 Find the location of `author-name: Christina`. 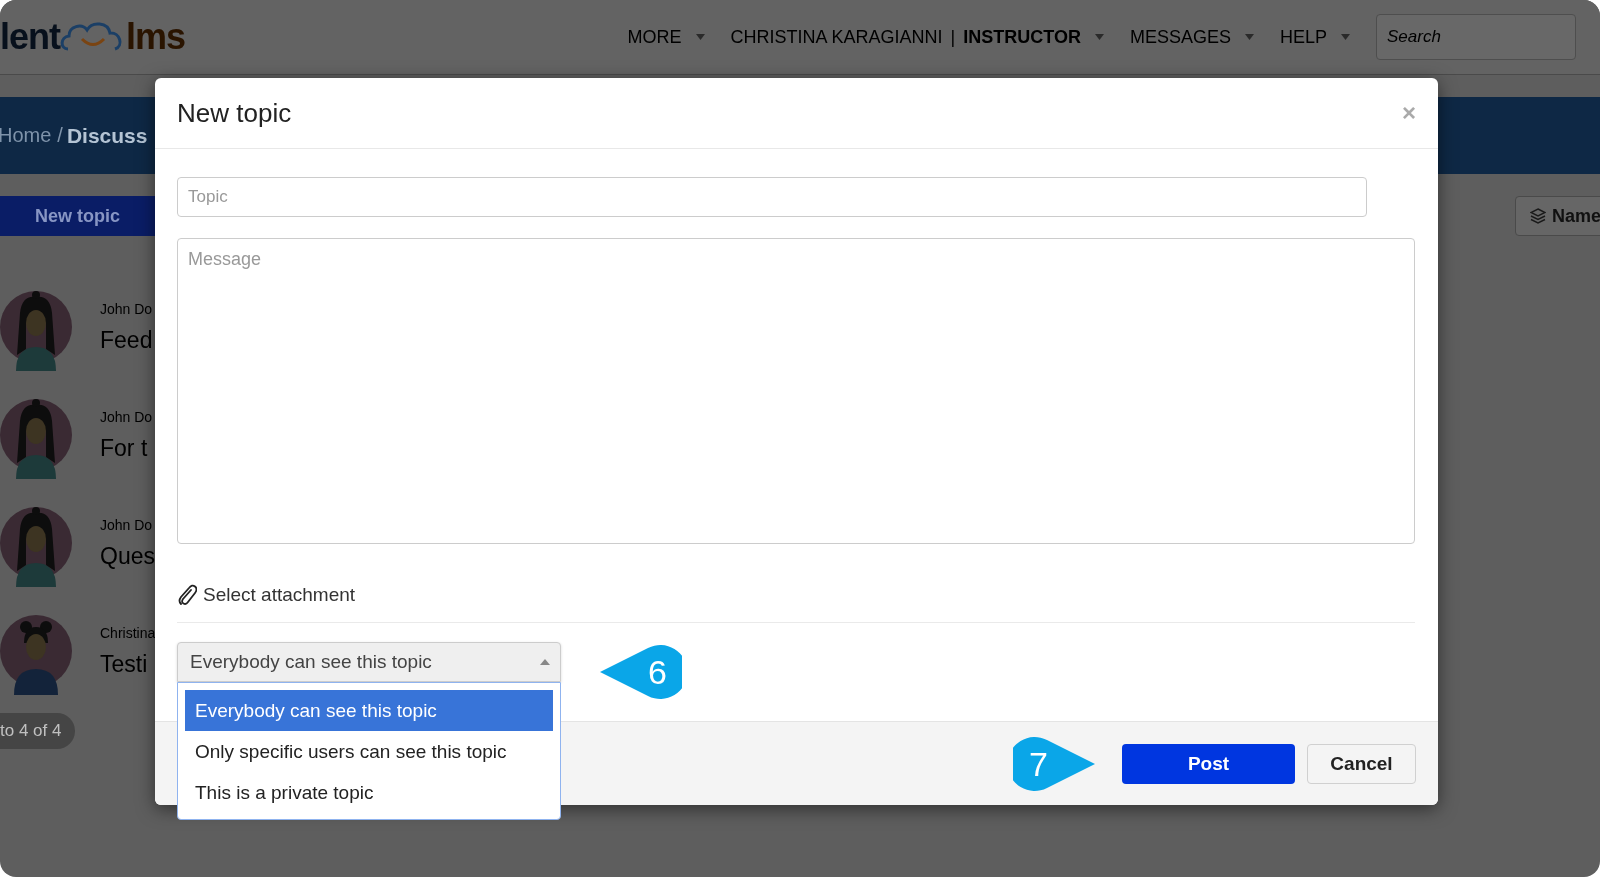

author-name: Christina is located at coordinates (128, 632).